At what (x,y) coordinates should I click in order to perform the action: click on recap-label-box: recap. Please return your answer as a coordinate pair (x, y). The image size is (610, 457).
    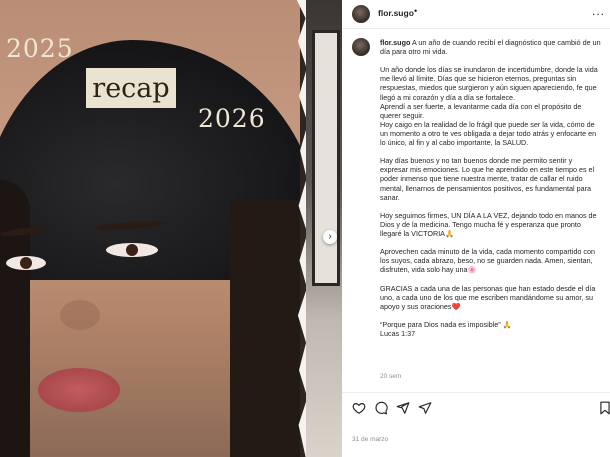
    Looking at the image, I should click on (131, 88).